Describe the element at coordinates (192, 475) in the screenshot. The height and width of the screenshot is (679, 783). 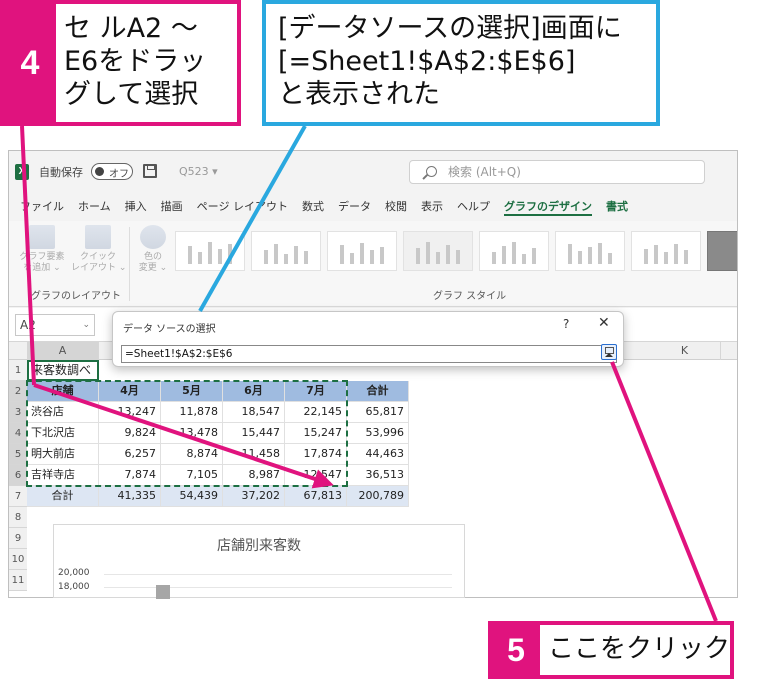
I see `data-cell: 7,105` at that location.